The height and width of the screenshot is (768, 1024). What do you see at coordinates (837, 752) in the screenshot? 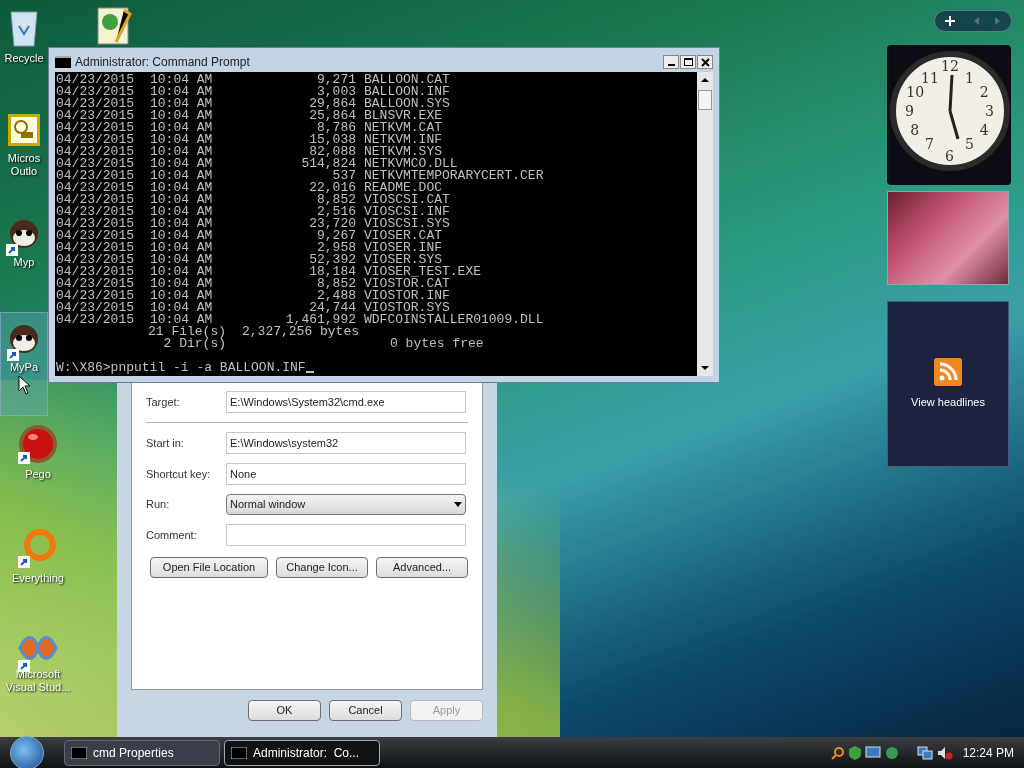
I see `search-icon` at bounding box center [837, 752].